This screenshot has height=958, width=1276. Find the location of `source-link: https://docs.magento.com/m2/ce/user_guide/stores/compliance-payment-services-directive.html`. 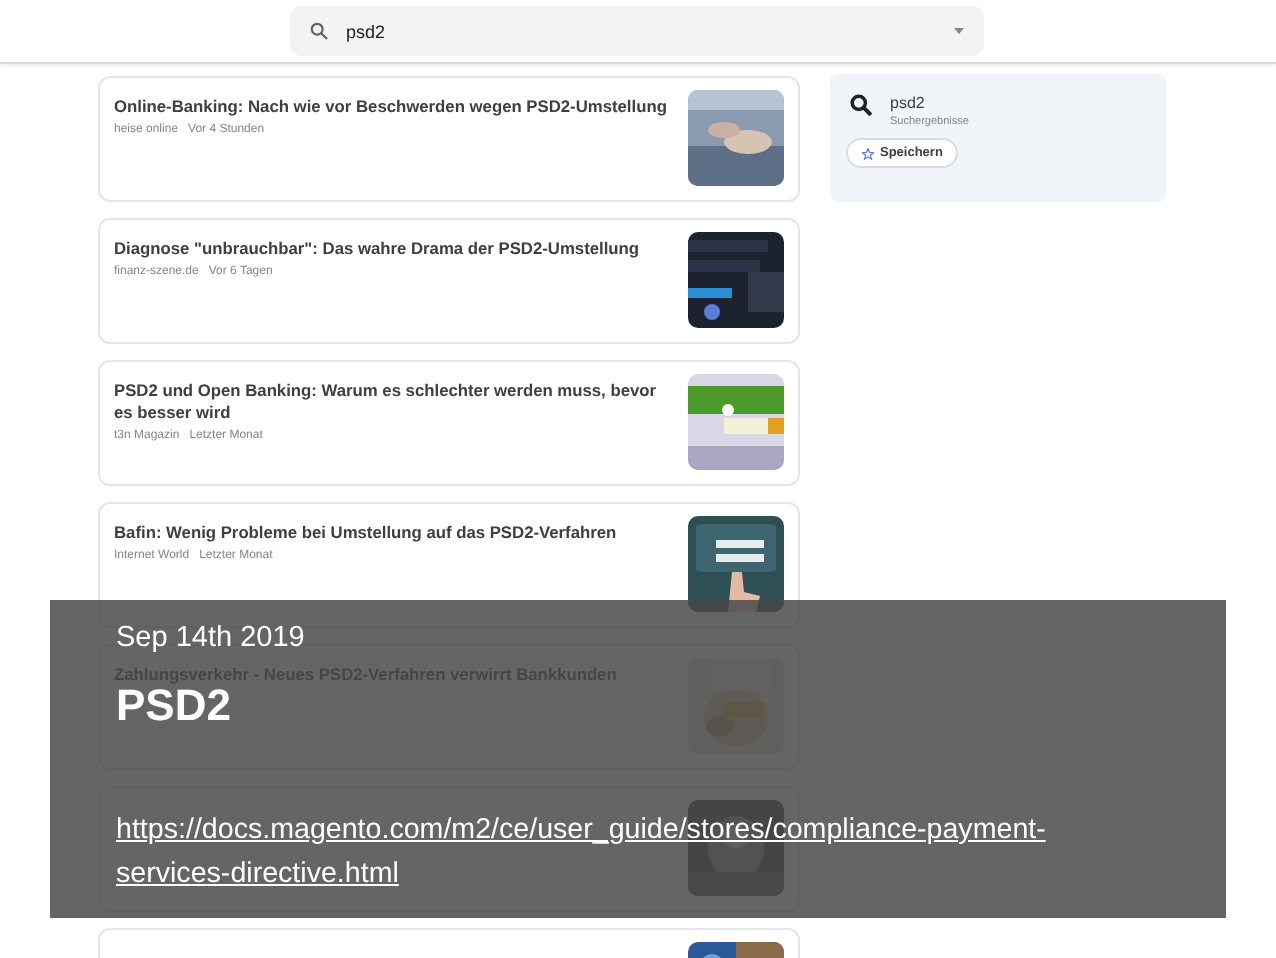

source-link: https://docs.magento.com/m2/ce/user_guide/stores/compliance-payment-services-directive.html is located at coordinates (626, 852).